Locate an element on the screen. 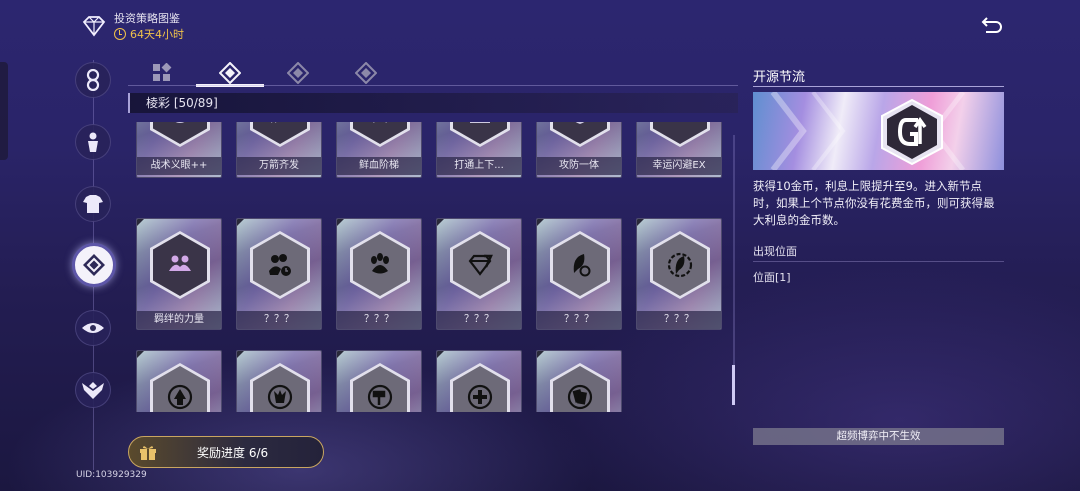 Image resolution: width=1080 pixels, height=491 pixels. edge-handle is located at coordinates (4, 111).